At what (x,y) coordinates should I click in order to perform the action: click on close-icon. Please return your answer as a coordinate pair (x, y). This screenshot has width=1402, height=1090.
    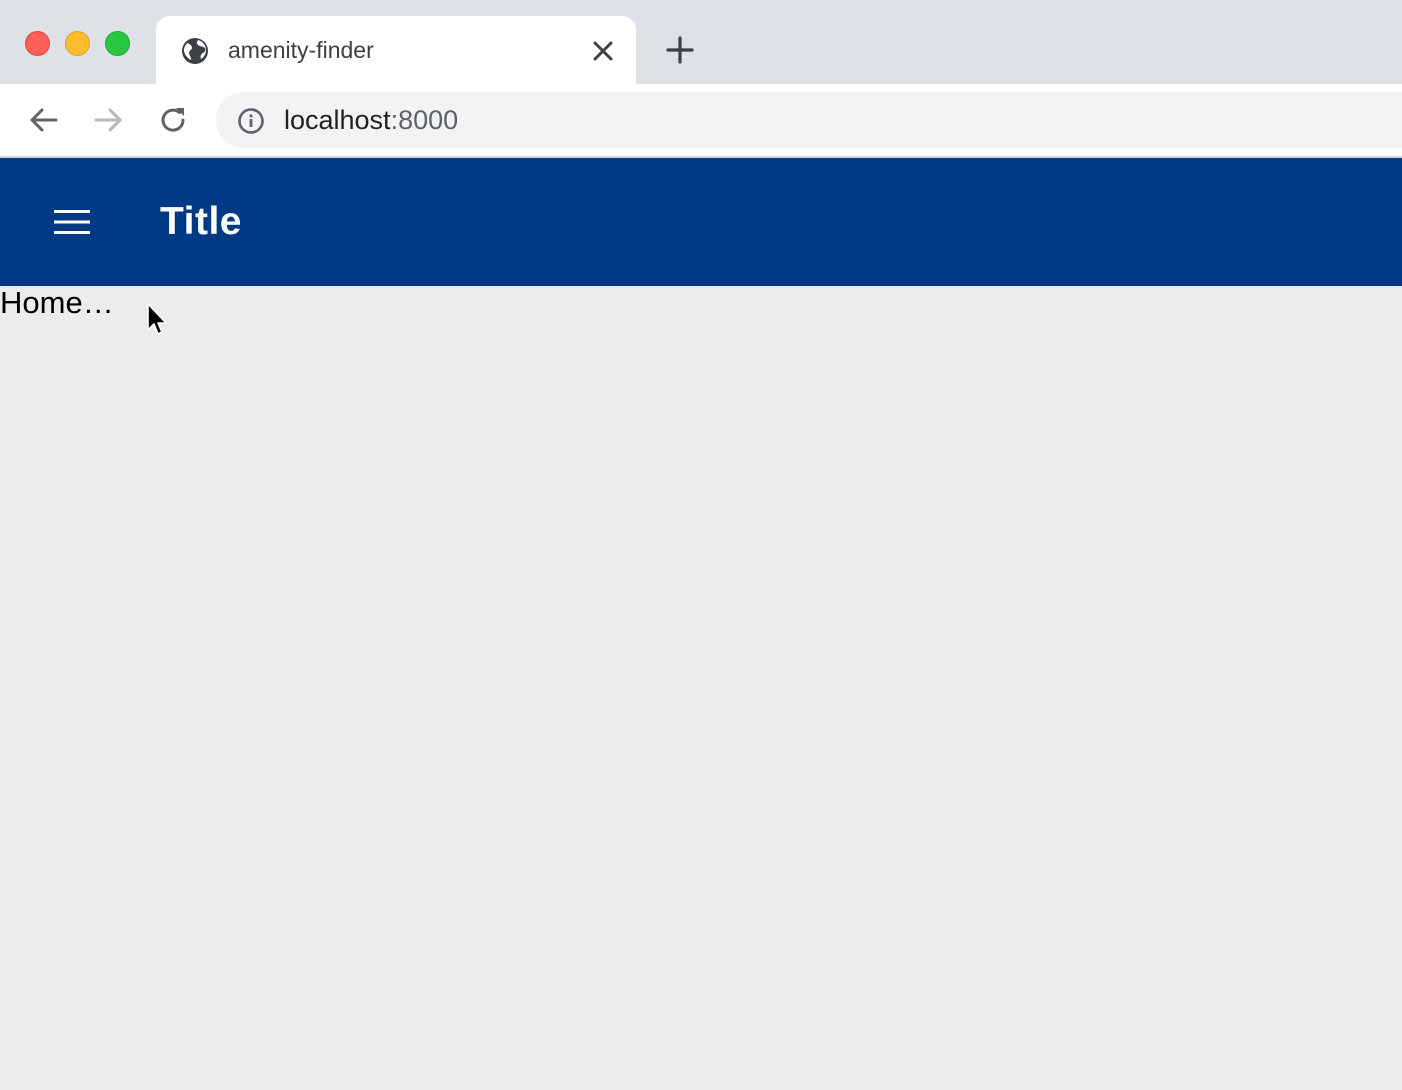
    Looking at the image, I should click on (603, 51).